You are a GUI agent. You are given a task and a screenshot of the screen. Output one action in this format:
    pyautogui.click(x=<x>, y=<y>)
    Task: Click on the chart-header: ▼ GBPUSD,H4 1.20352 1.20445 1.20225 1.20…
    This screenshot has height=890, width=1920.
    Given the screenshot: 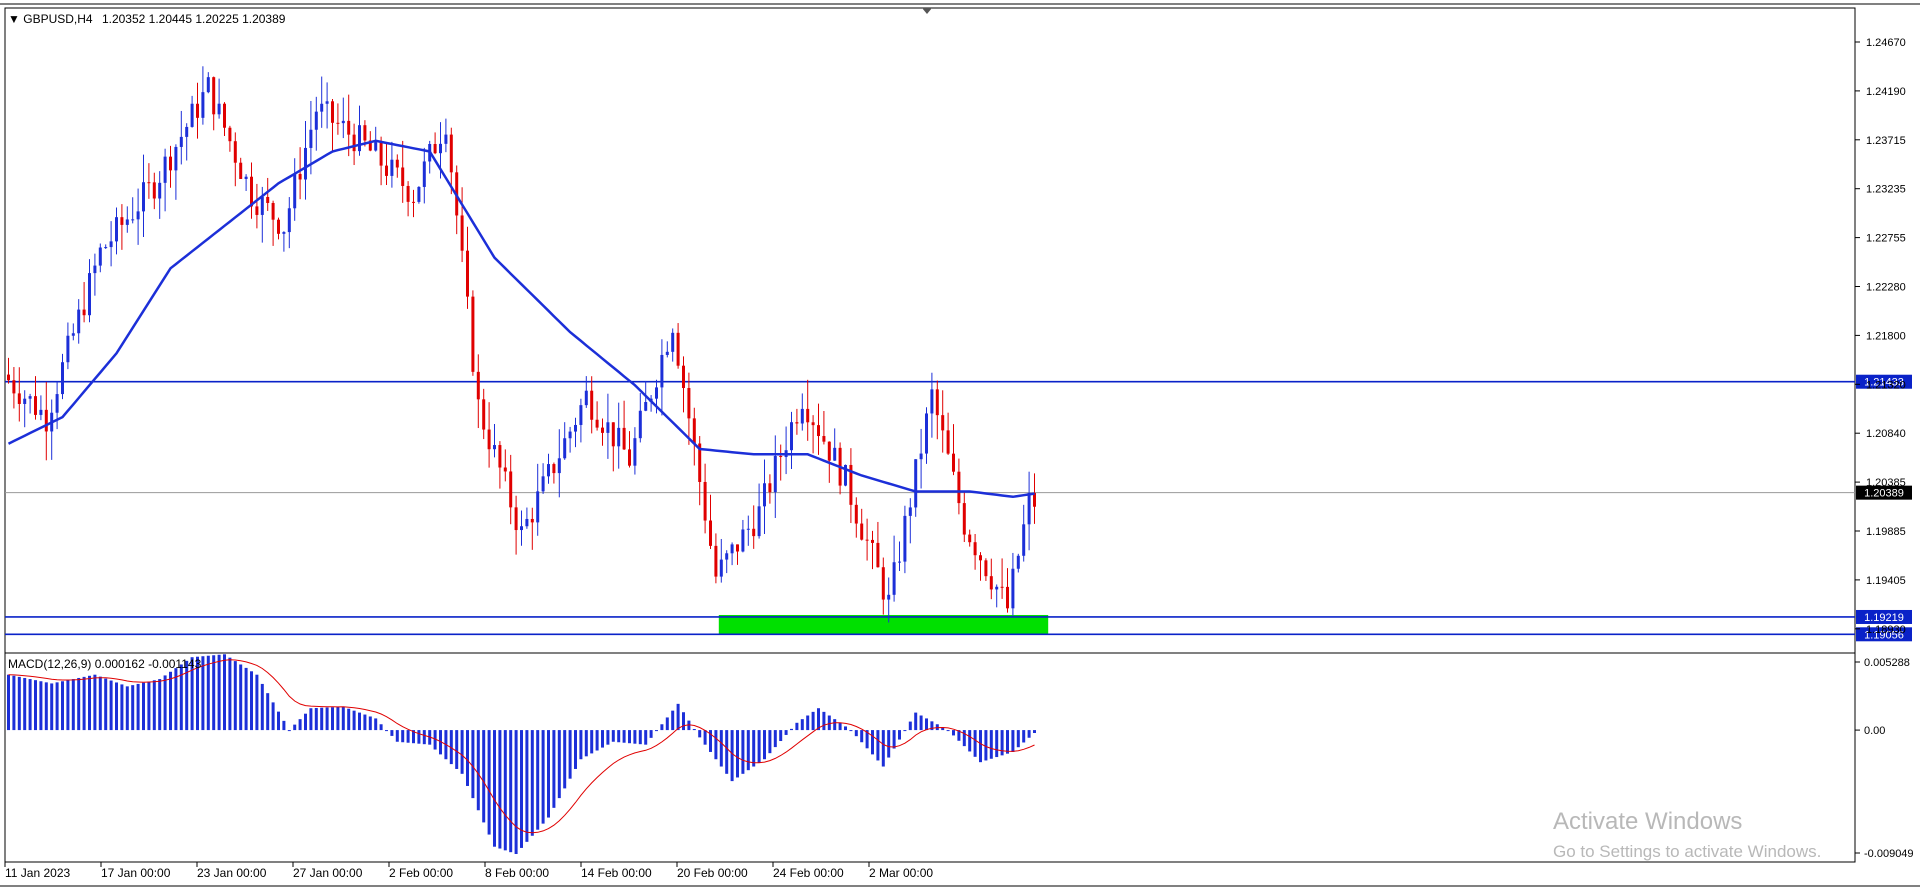 What is the action you would take?
    pyautogui.click(x=146, y=19)
    